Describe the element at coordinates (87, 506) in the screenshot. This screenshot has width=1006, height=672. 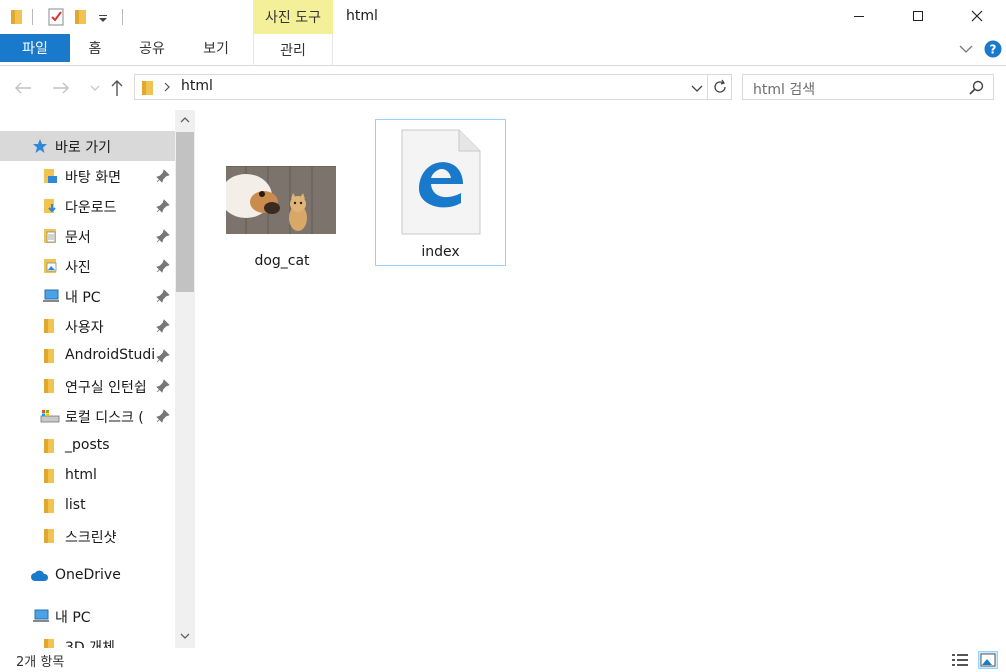
I see `nav-item-list: list` at that location.